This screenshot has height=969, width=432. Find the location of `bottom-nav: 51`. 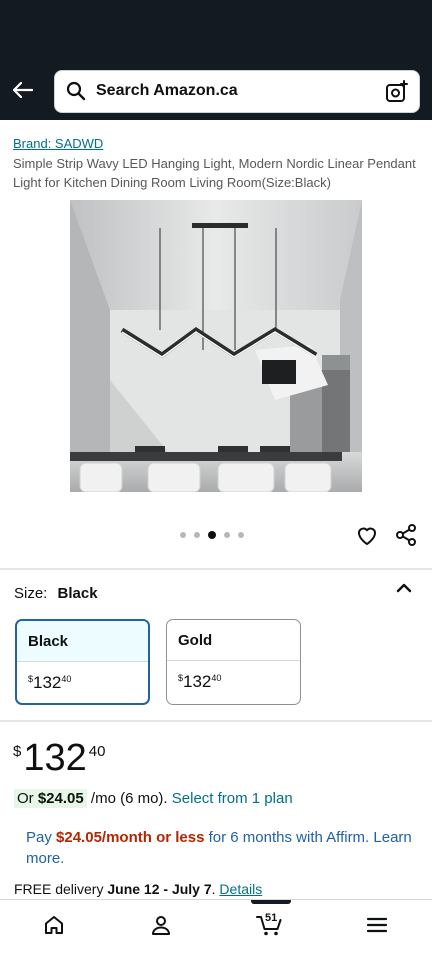

bottom-nav: 51 is located at coordinates (216, 934).